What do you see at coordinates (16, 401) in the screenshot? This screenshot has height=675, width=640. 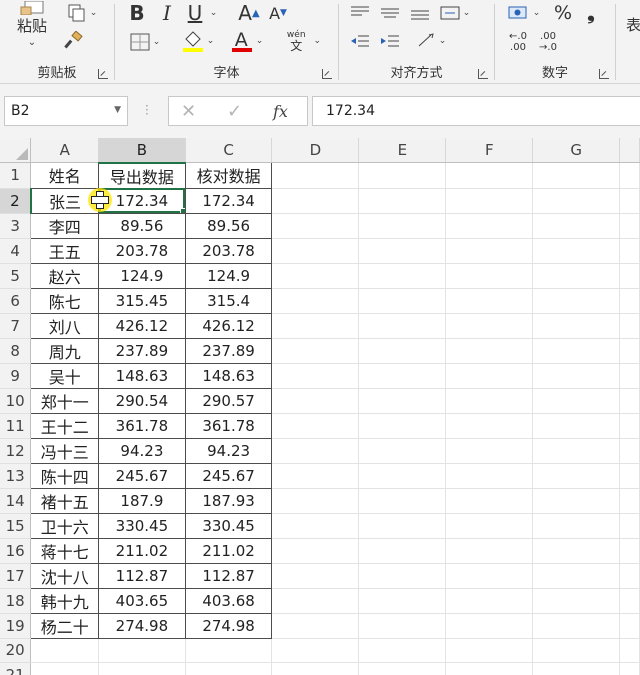 I see `row-header: 10` at bounding box center [16, 401].